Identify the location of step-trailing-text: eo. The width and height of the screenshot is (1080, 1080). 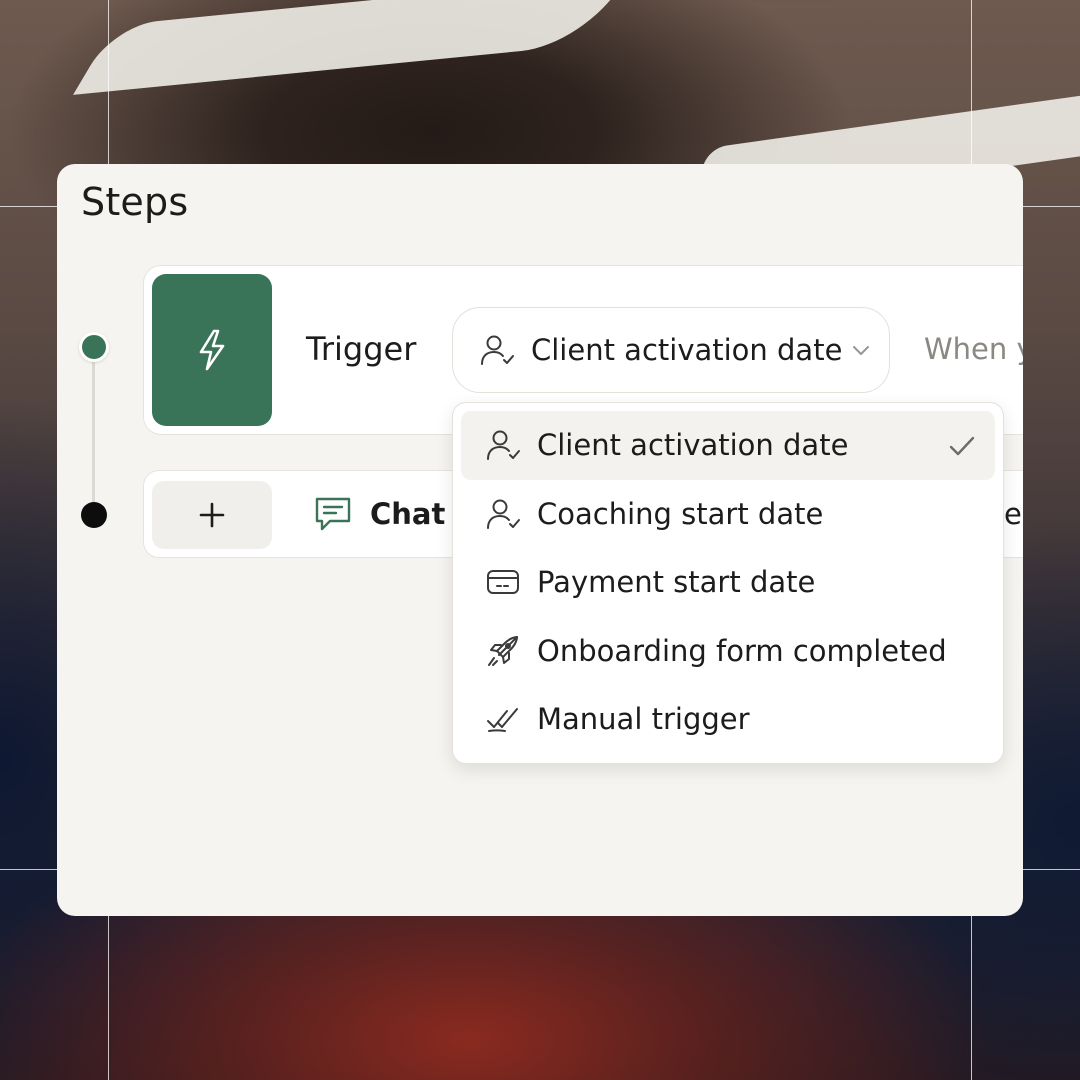
(1013, 514).